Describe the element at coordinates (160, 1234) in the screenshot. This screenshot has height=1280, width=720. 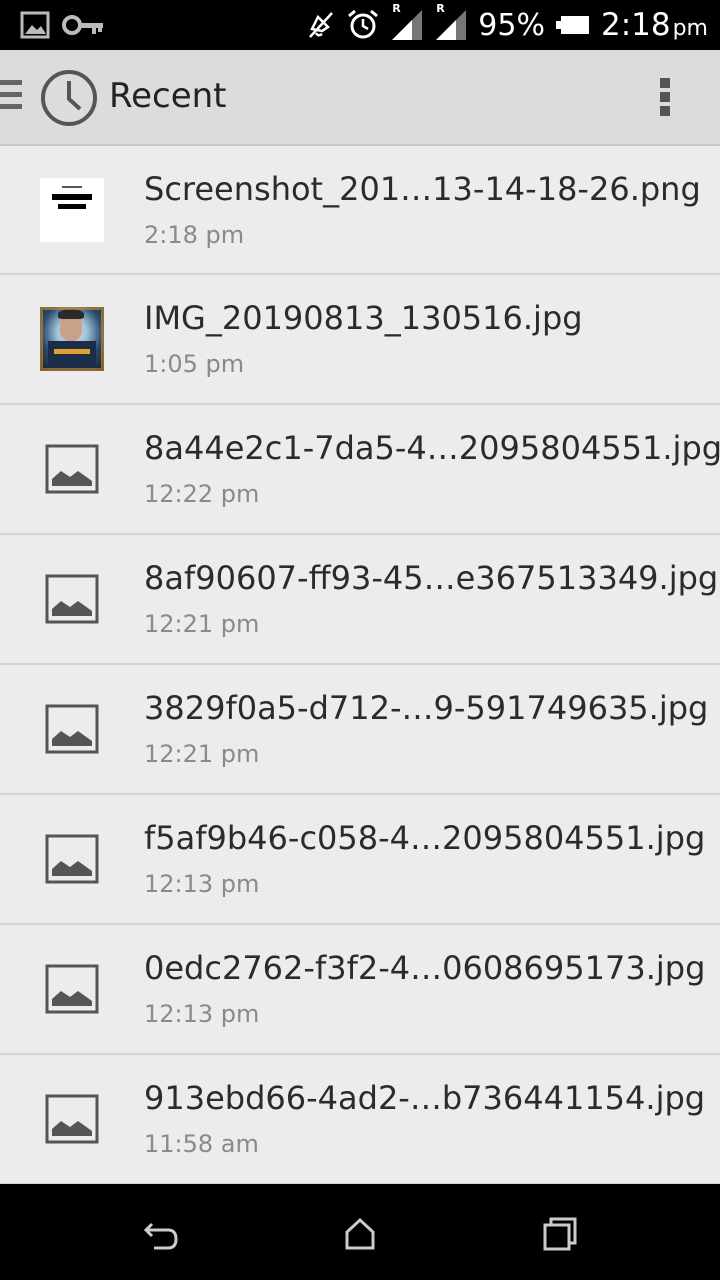
I see `back-icon` at that location.